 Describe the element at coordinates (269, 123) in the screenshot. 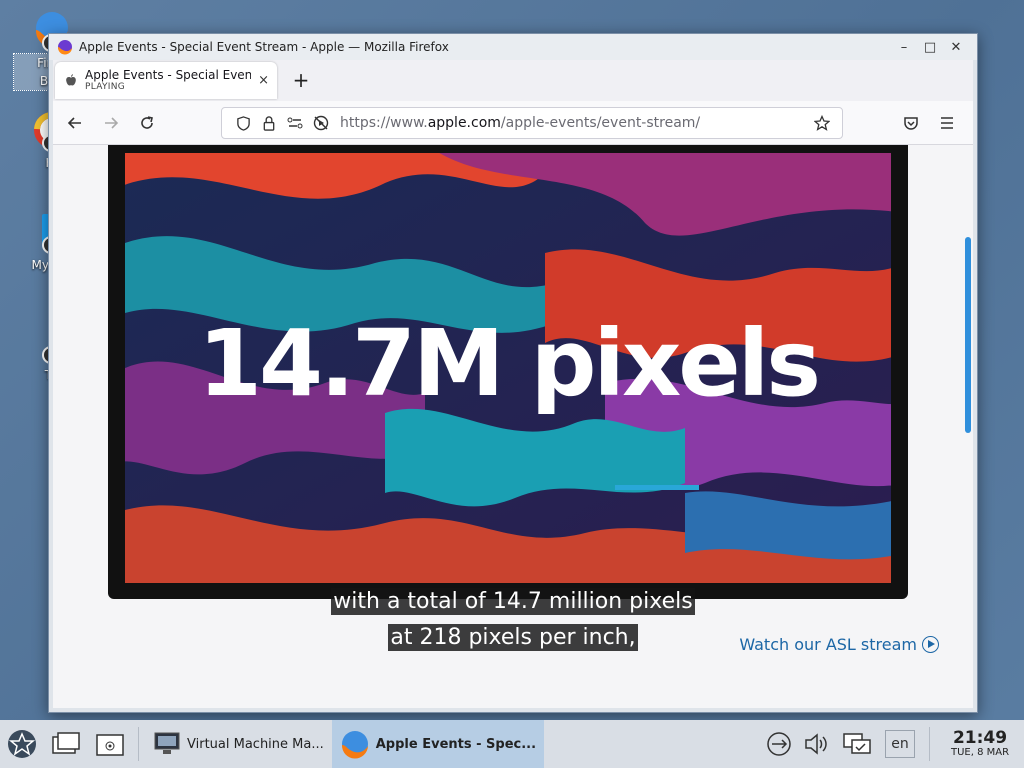

I see `lock-icon` at that location.